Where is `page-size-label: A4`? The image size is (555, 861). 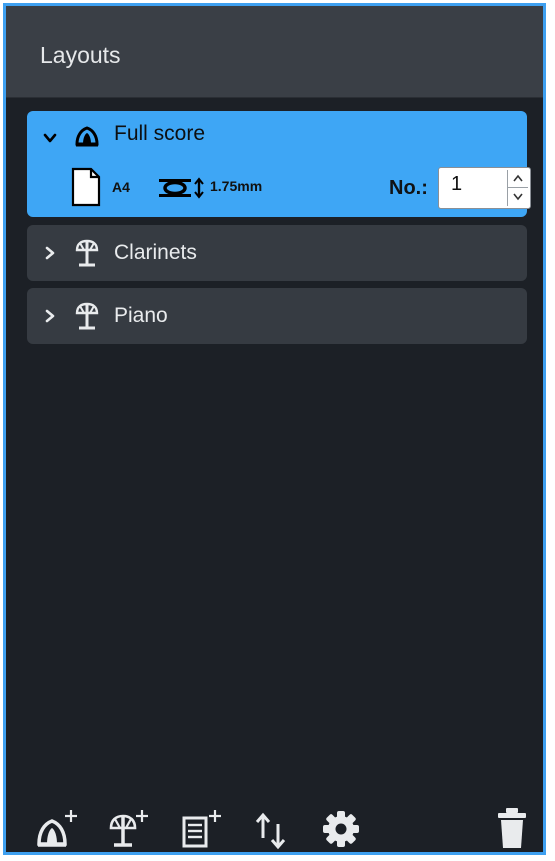 page-size-label: A4 is located at coordinates (121, 187).